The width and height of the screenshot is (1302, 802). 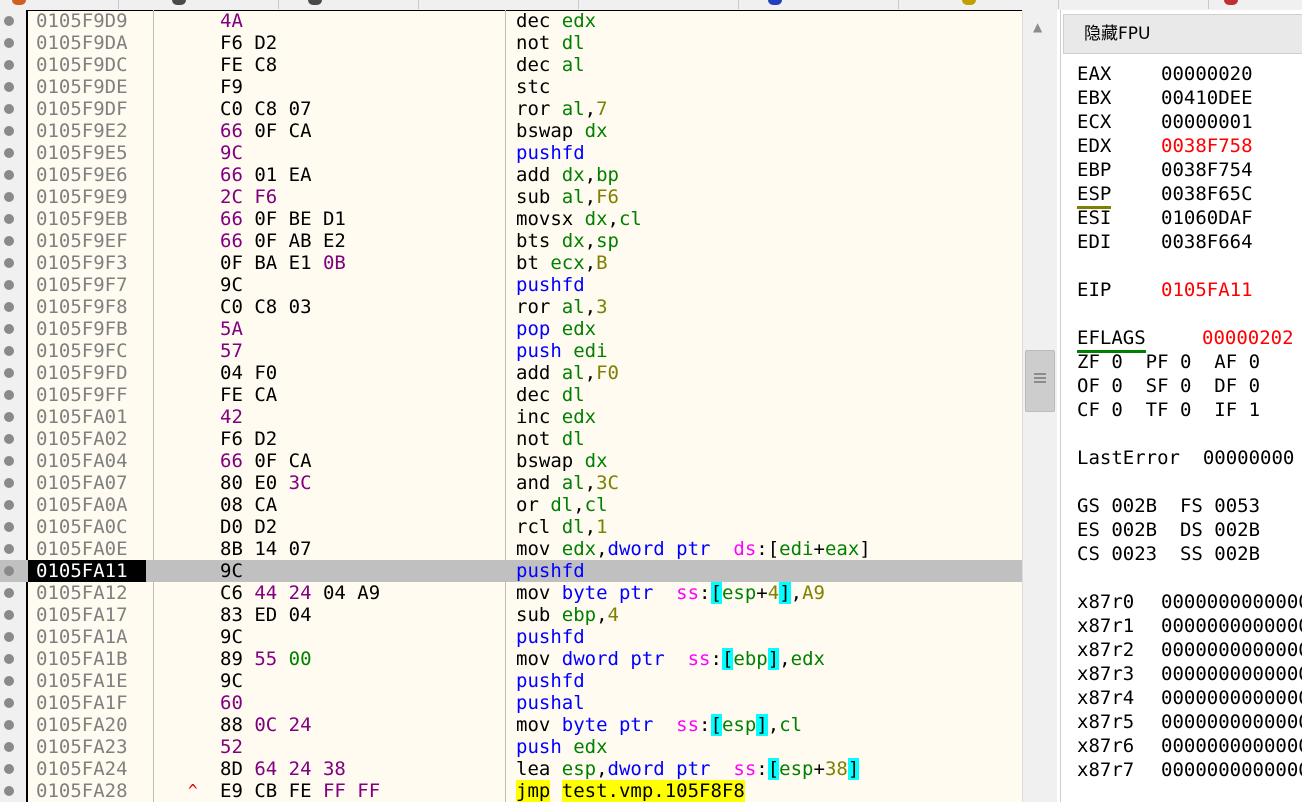 I want to click on register-name: x87r6, so click(x=1105, y=746).